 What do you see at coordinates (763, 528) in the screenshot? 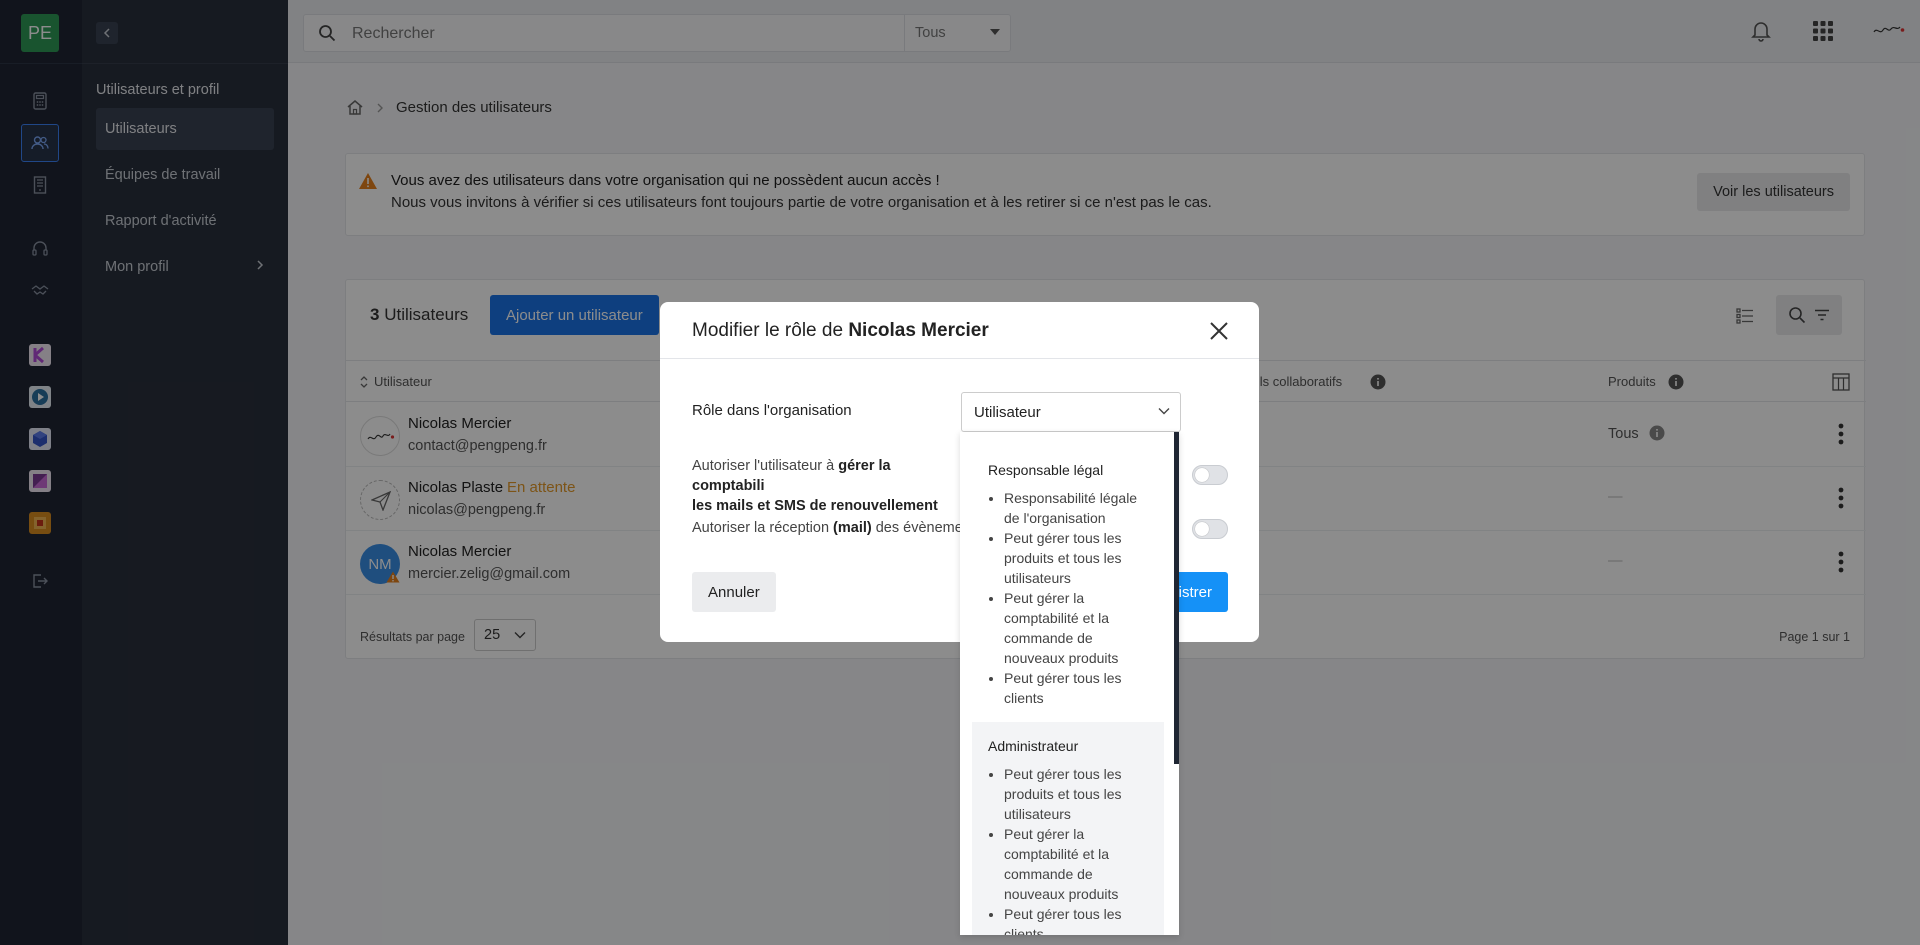
I see `perm2-text: Autoriser la réception` at bounding box center [763, 528].